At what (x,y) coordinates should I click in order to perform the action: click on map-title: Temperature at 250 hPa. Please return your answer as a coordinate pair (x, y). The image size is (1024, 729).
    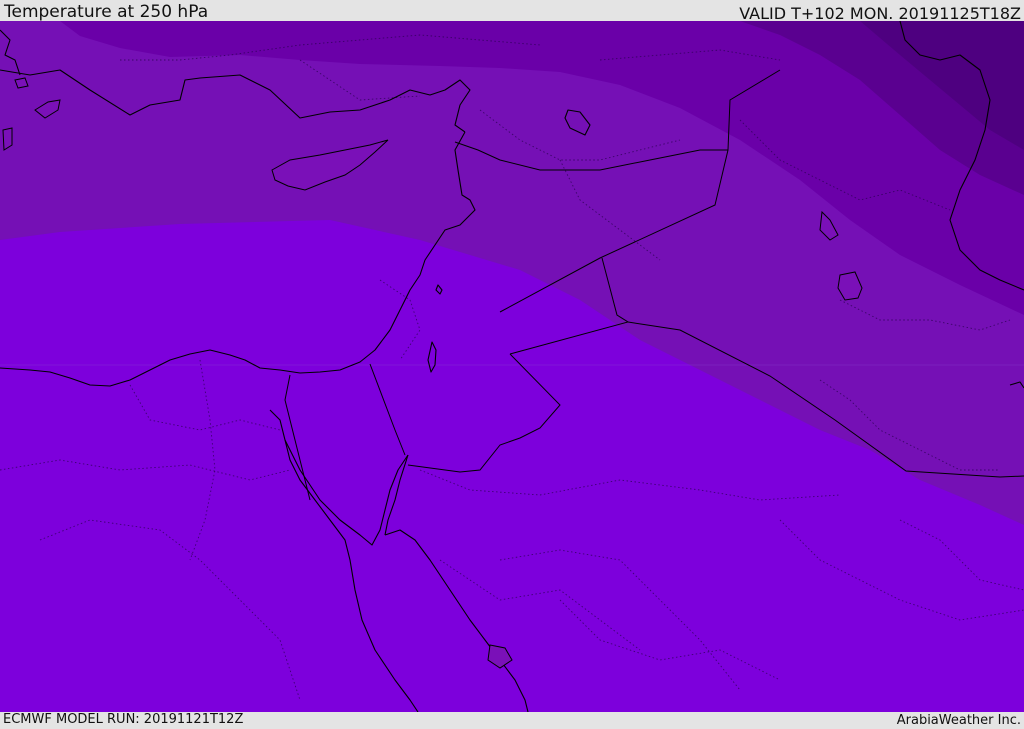
    Looking at the image, I should click on (106, 12).